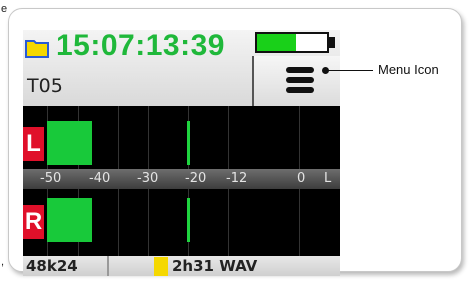 The height and width of the screenshot is (290, 470). I want to click on battery-terminal, so click(332, 42).